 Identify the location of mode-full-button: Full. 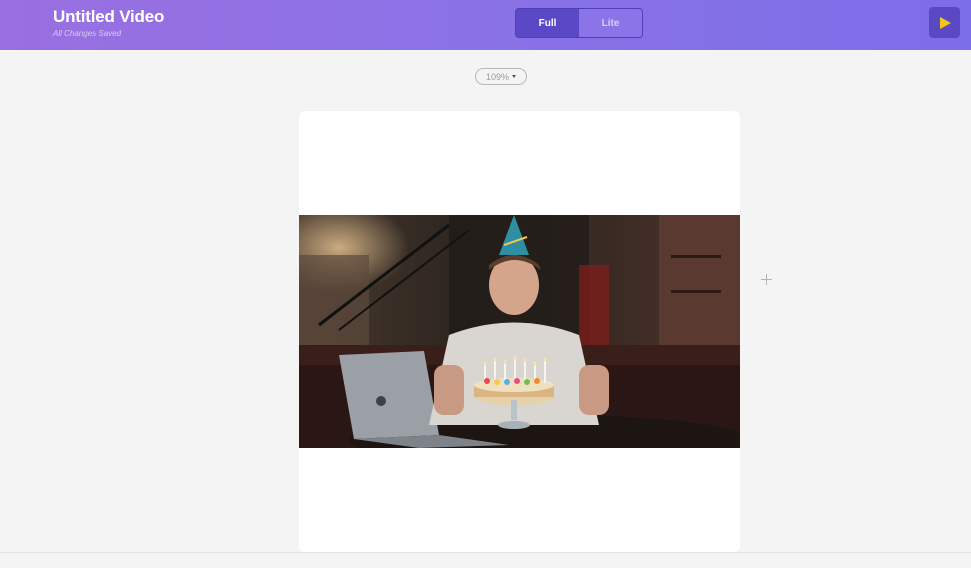
(547, 23).